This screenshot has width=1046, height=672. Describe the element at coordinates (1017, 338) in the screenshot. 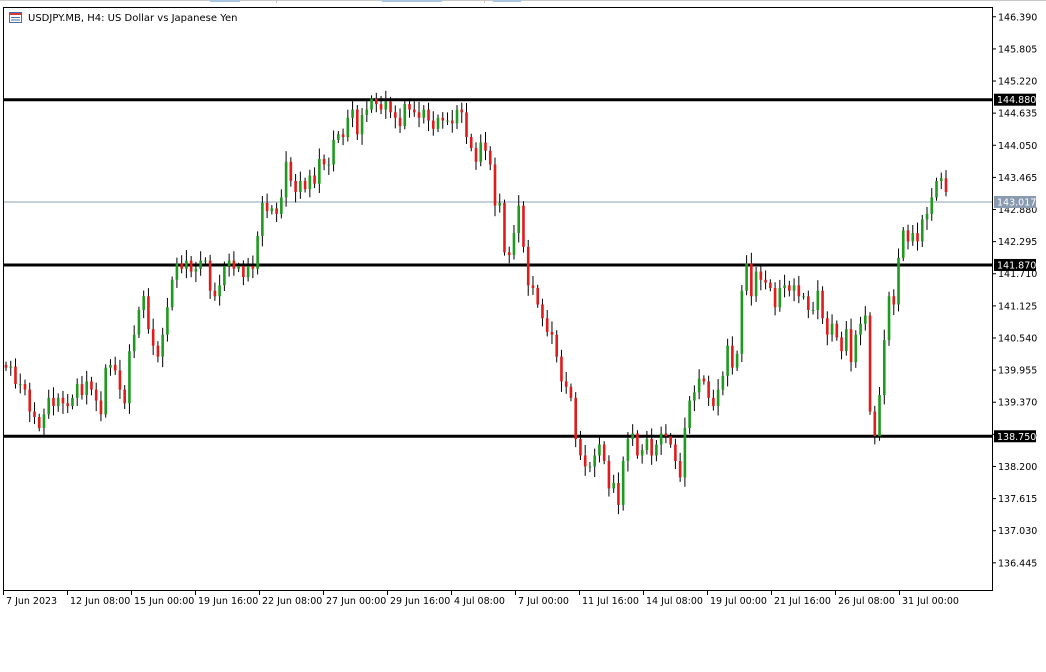

I see `price-tick-label: 140.540` at that location.